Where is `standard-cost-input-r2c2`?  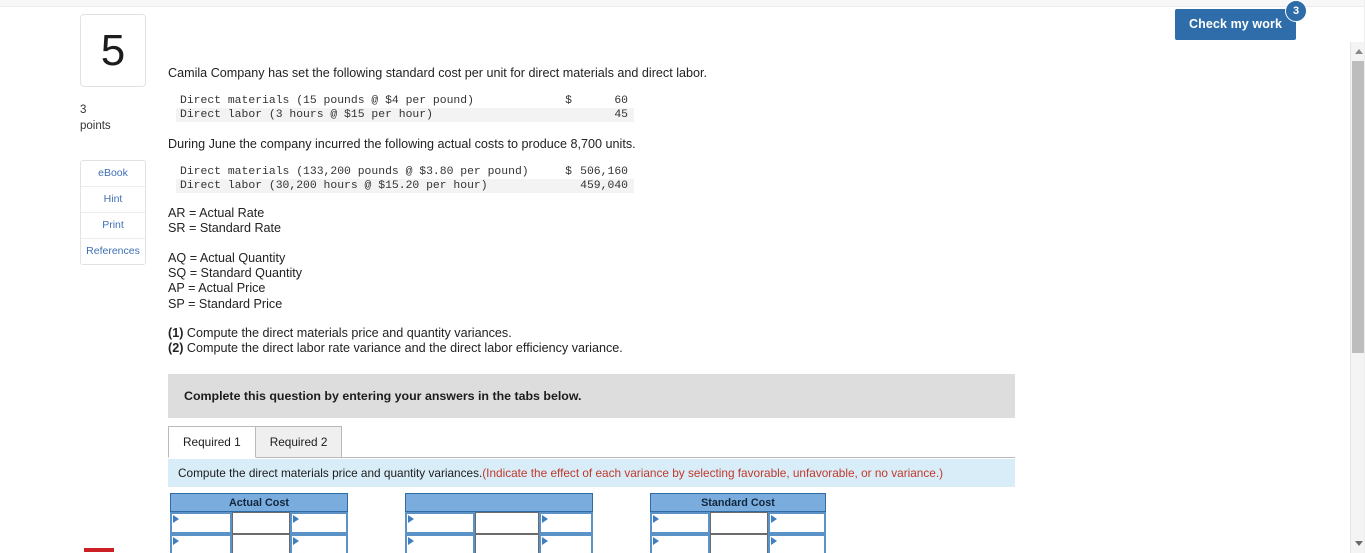
standard-cost-input-r2c2 is located at coordinates (739, 543).